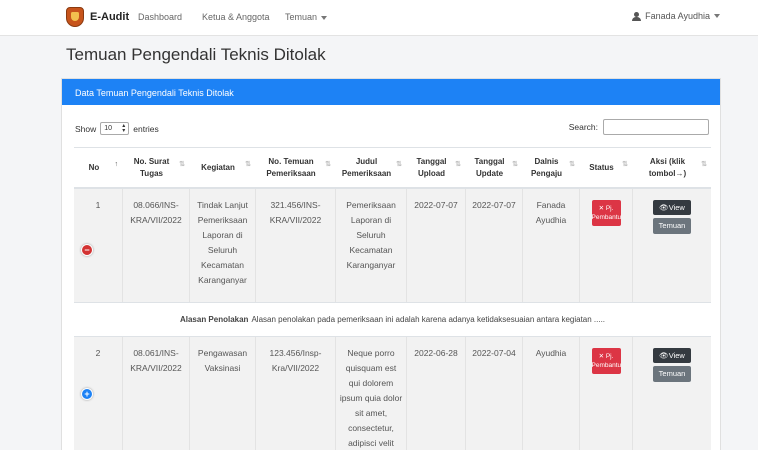 This screenshot has width=758, height=450. I want to click on user-name: Fanada Ayudhia, so click(677, 16).